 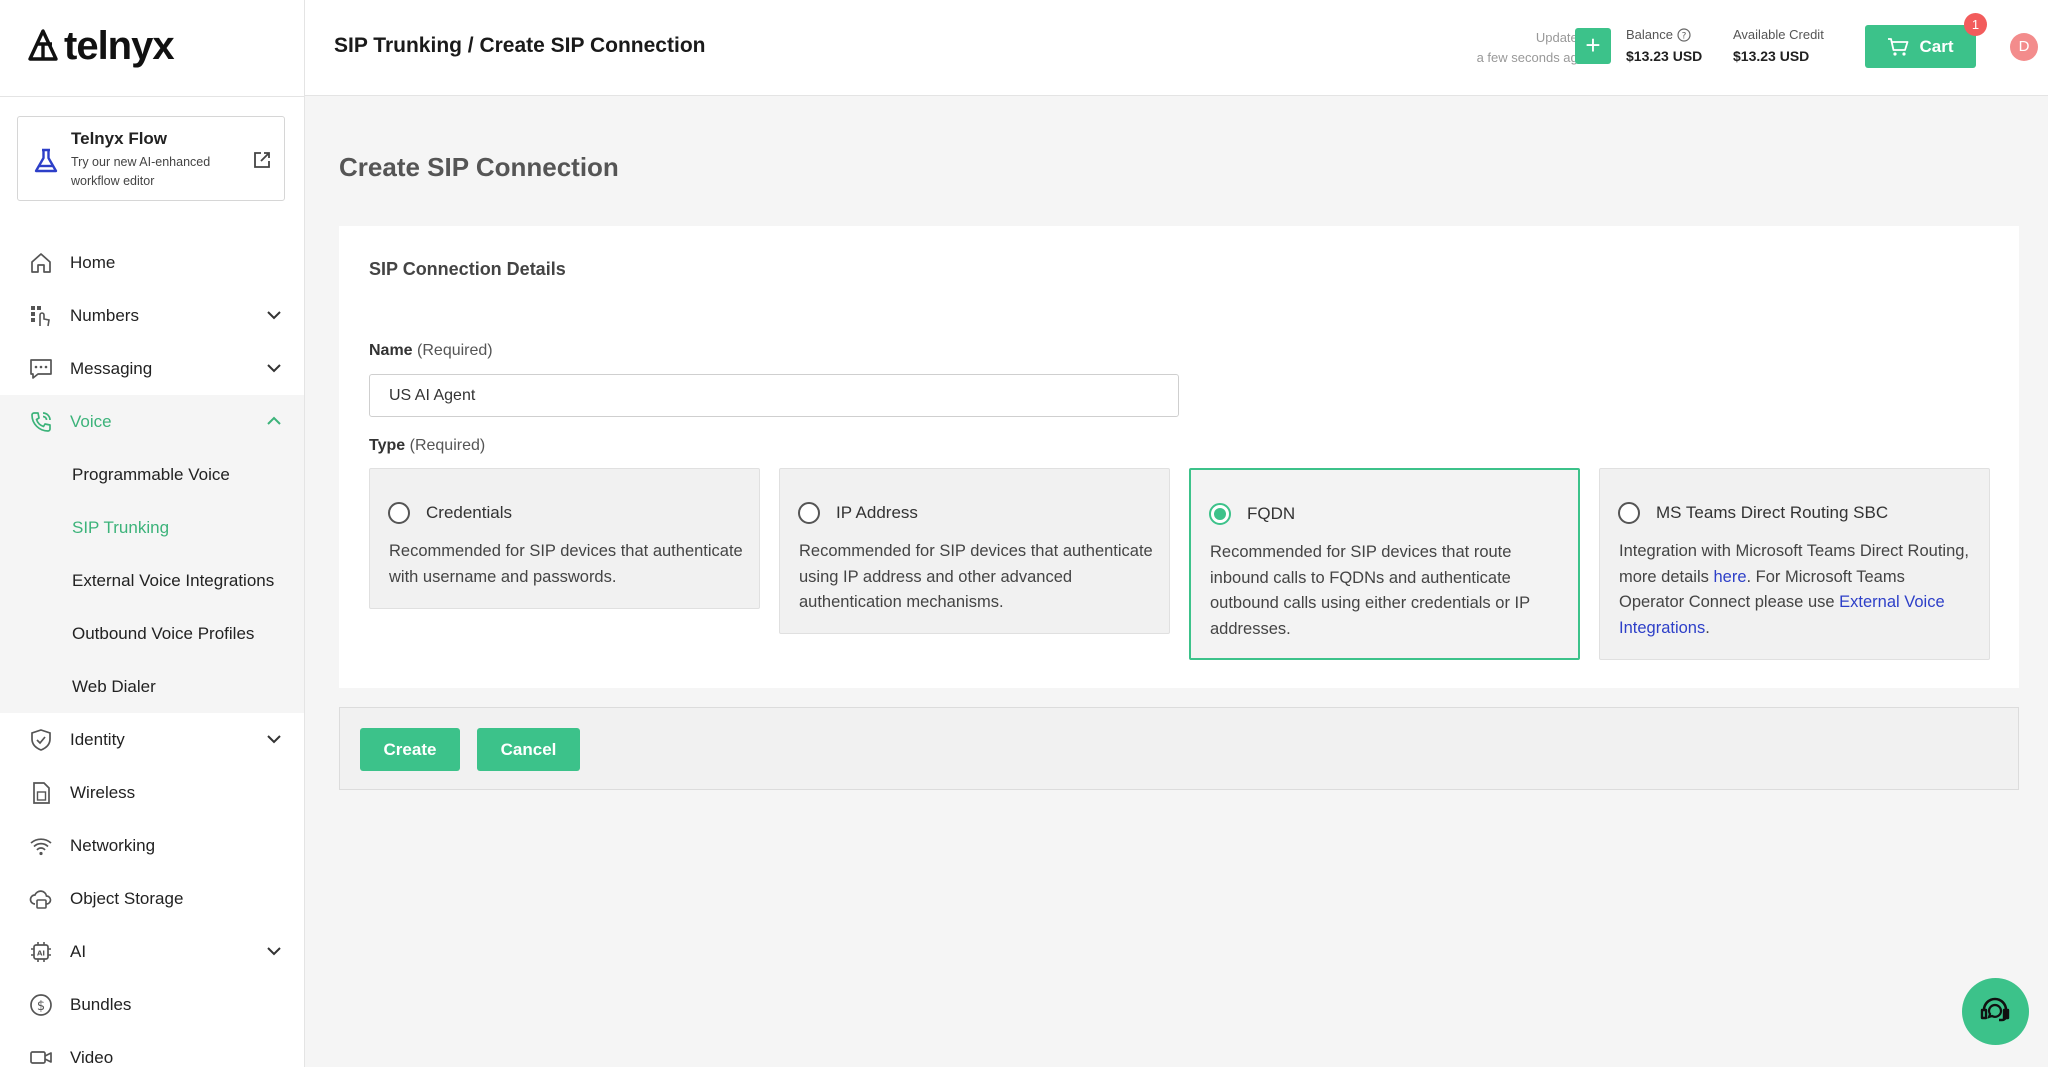 I want to click on cancel-button: Cancel, so click(x=528, y=749).